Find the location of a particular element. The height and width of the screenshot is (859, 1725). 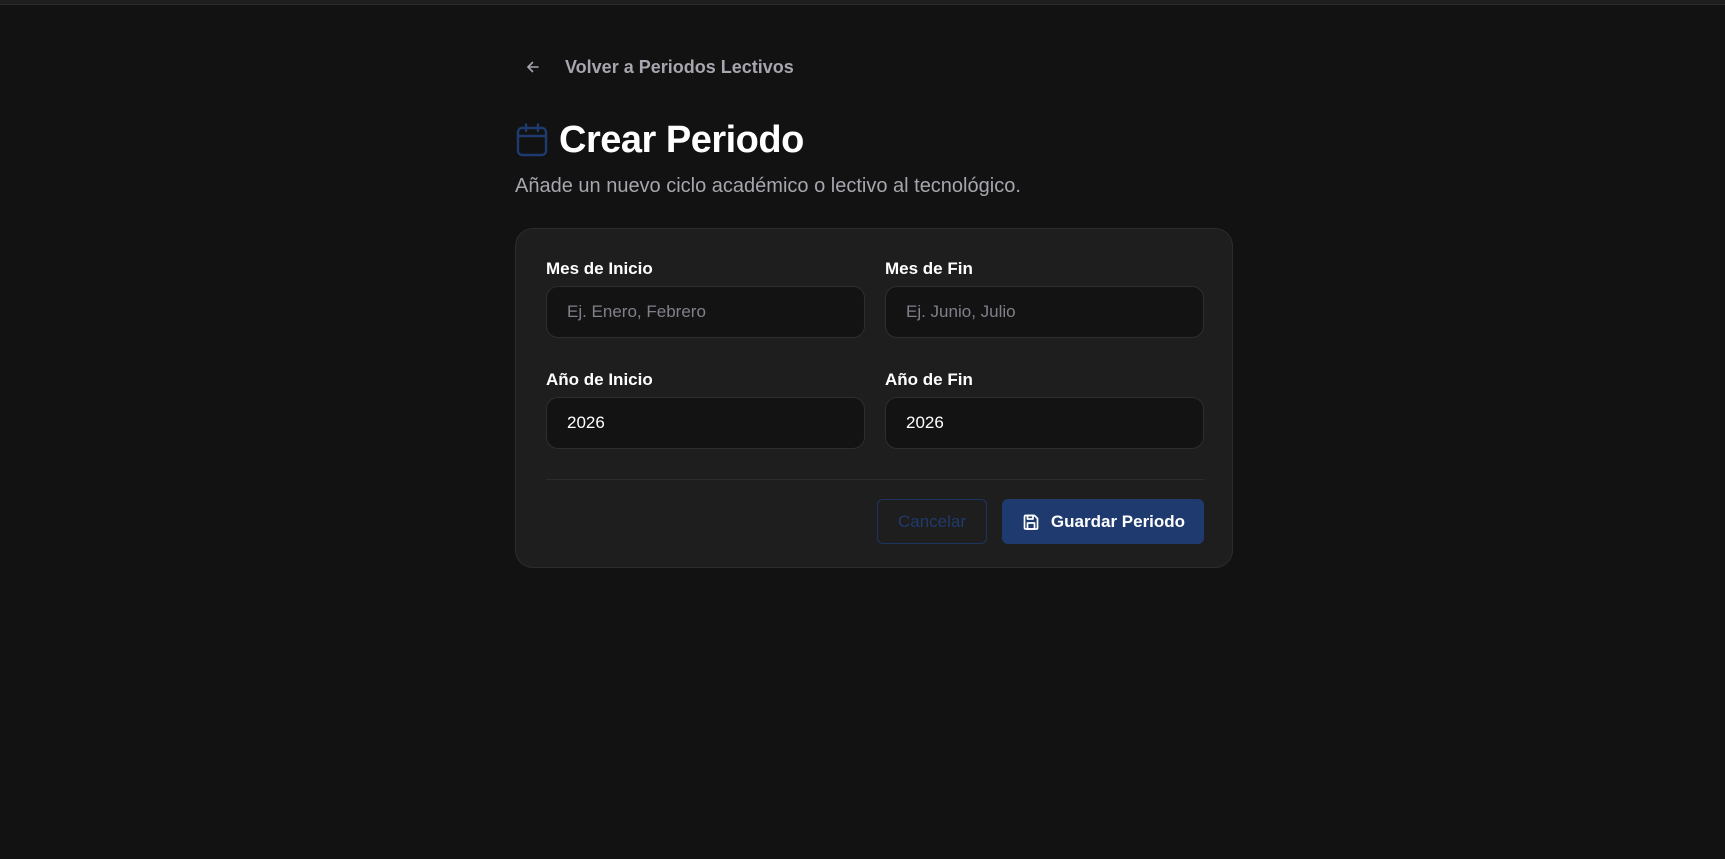

save-period-button: Guardar Periodo is located at coordinates (1103, 521).